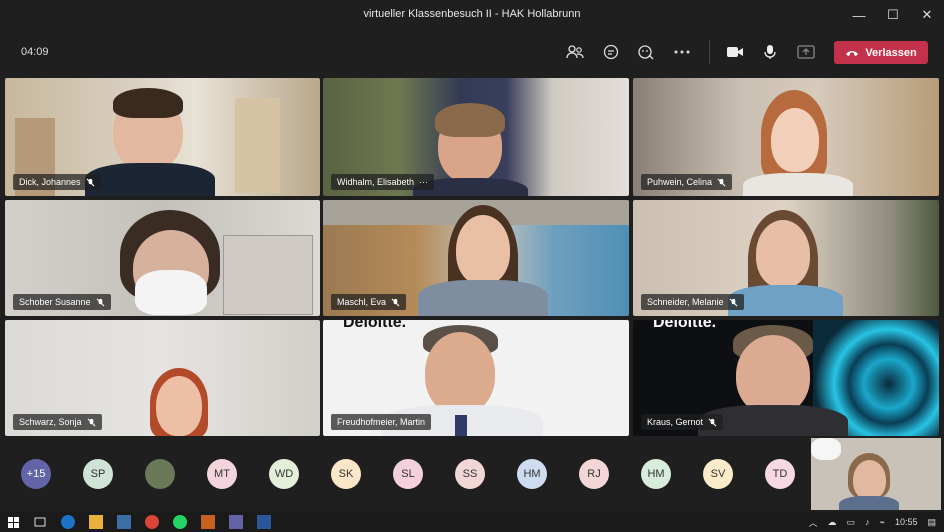 This screenshot has height=532, width=944. What do you see at coordinates (55, 302) in the screenshot?
I see `participant-name: Schober Susanne` at bounding box center [55, 302].